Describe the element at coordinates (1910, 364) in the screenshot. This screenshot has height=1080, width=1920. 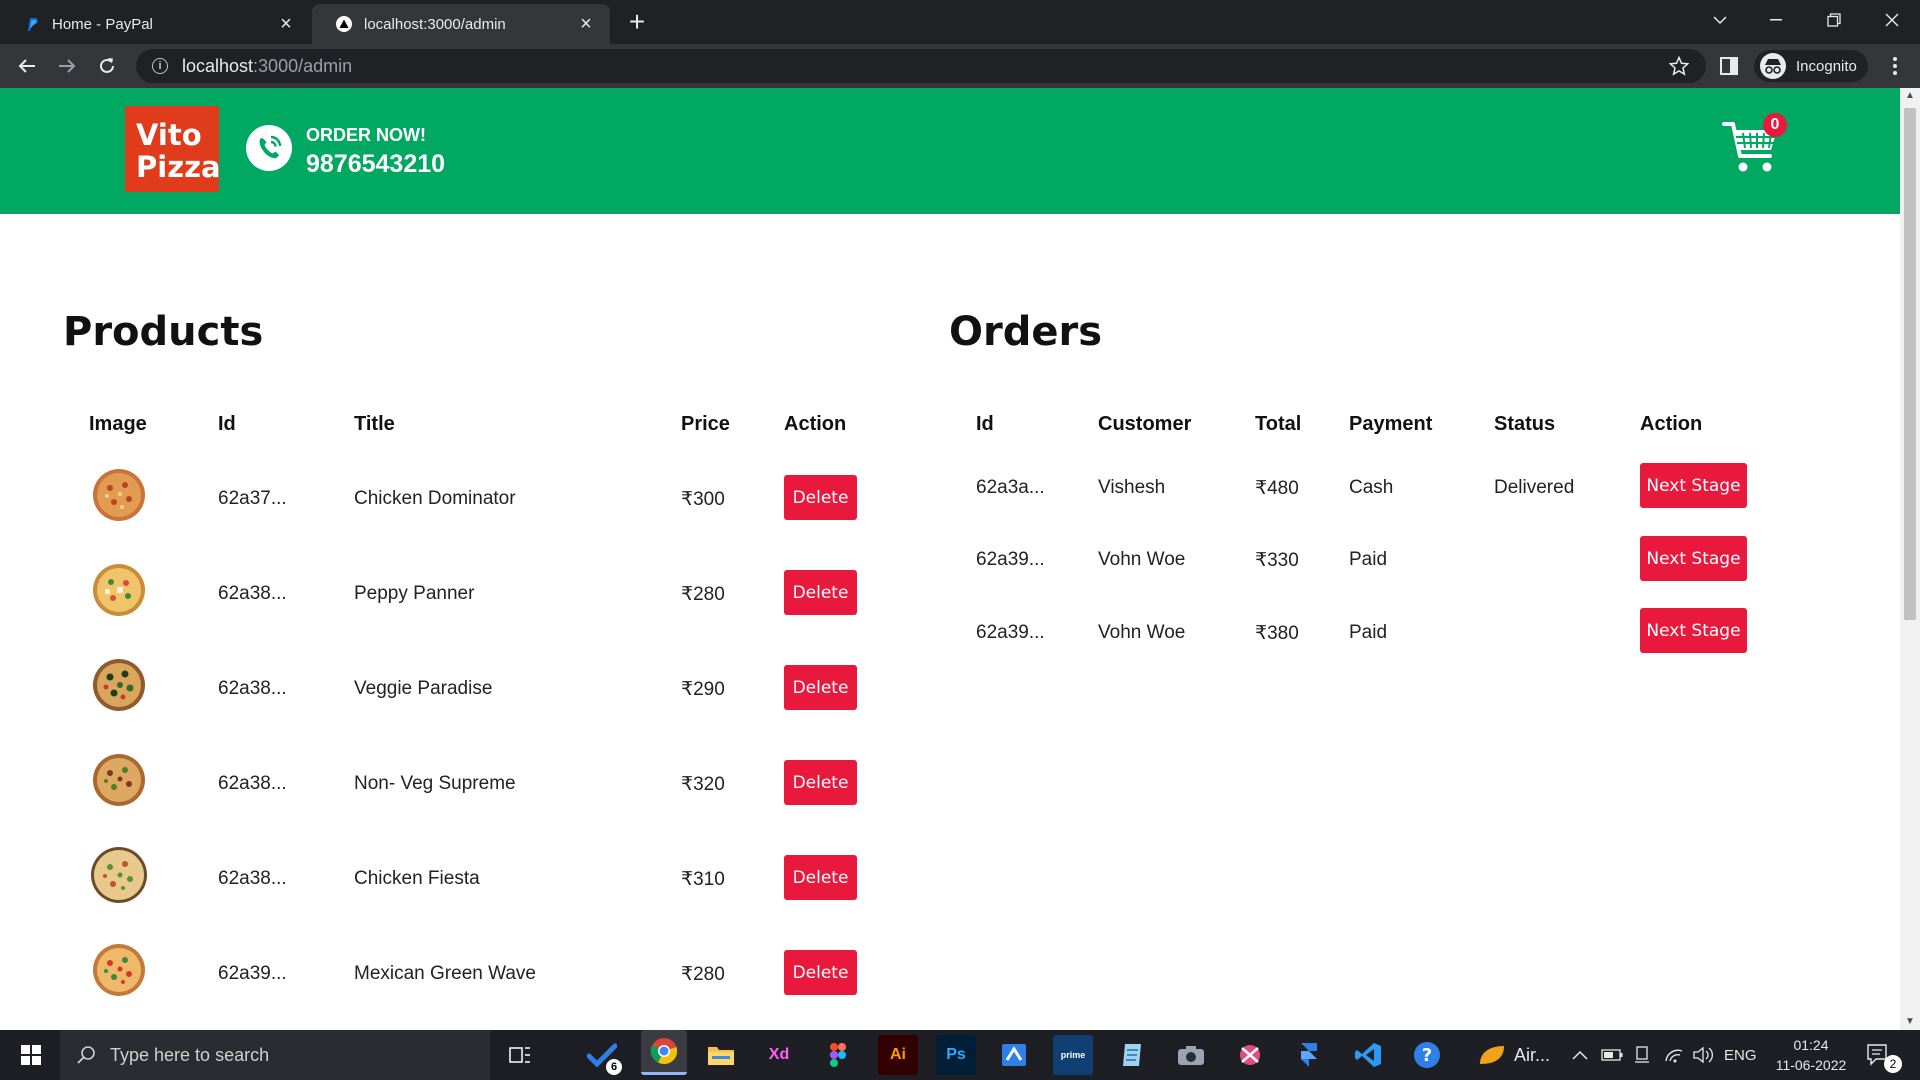
I see `scrollbar-thumb` at that location.